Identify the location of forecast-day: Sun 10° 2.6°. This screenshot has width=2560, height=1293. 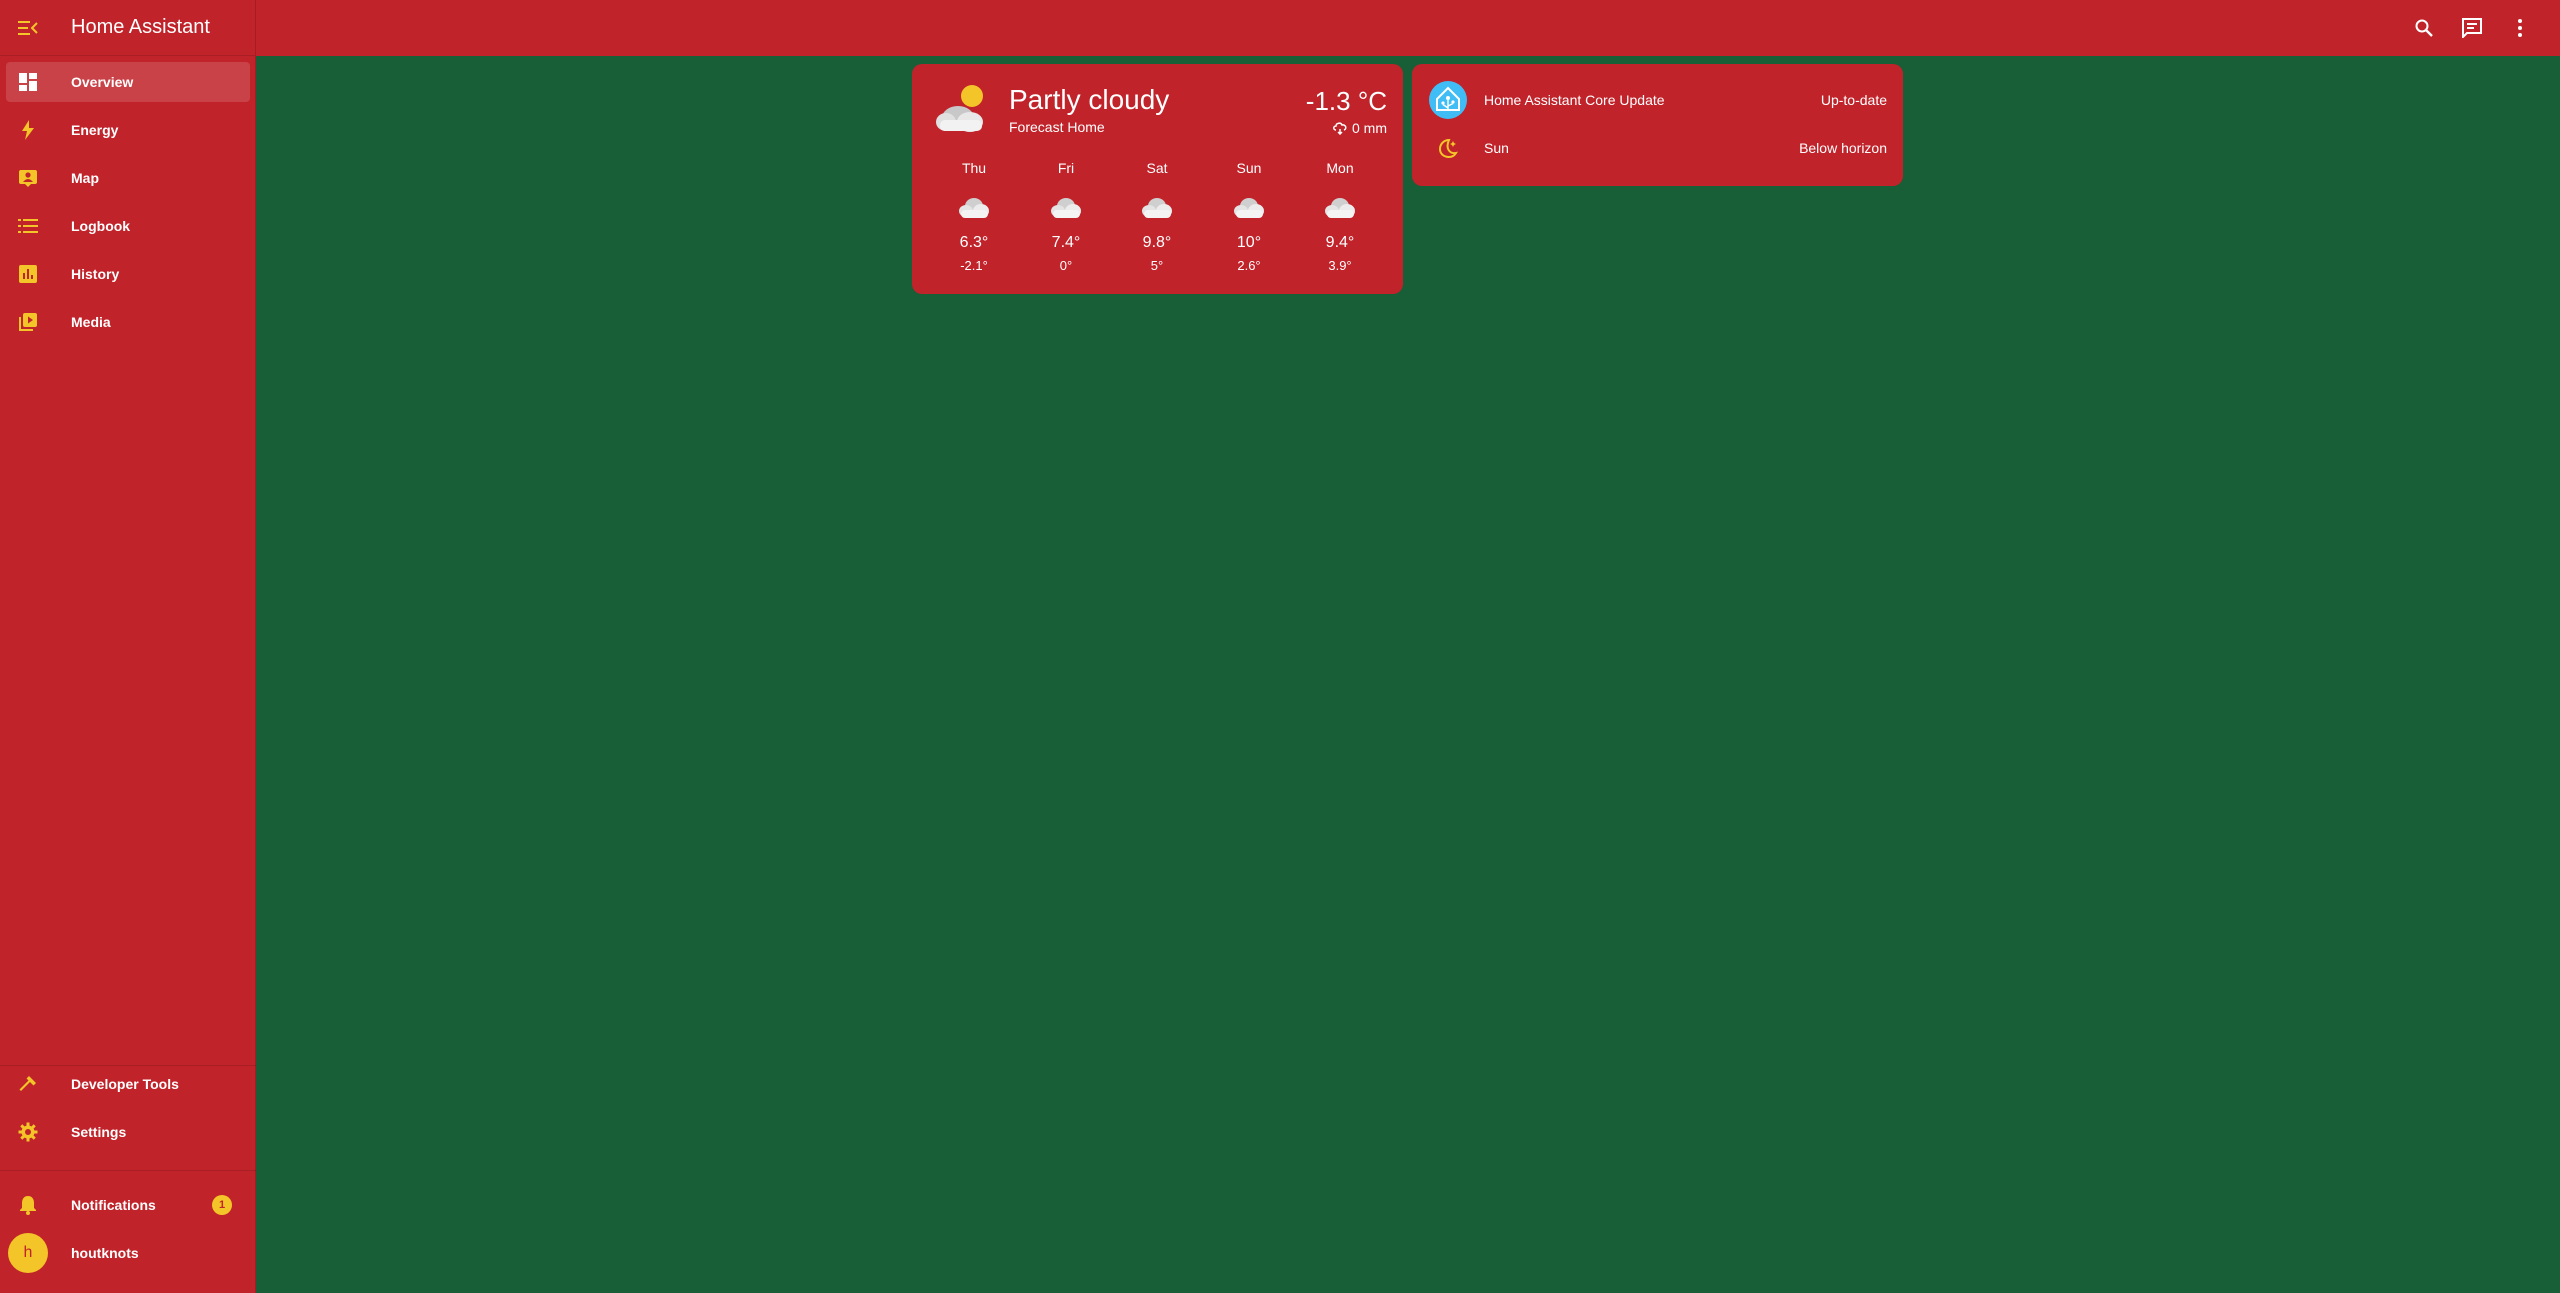
(1249, 216).